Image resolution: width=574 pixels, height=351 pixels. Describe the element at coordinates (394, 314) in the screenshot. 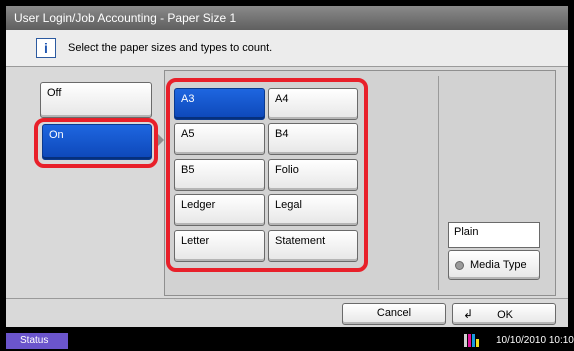

I see `cancel-button: Cancel` at that location.